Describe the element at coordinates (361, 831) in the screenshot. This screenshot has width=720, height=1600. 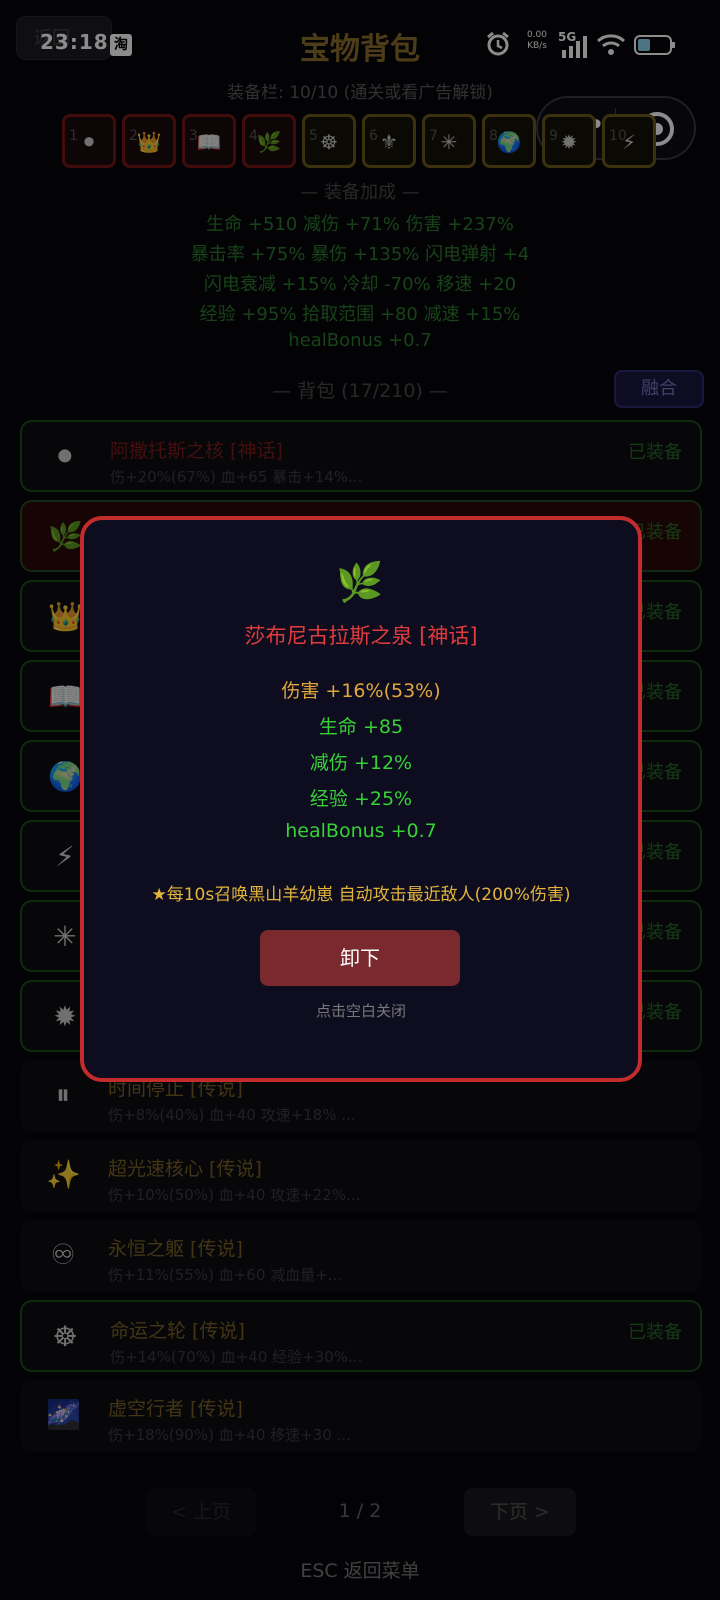
I see `modal-stat: healBonus +0.7` at that location.